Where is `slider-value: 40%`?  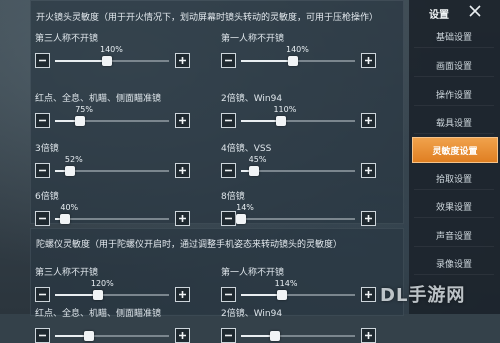 slider-value: 40% is located at coordinates (69, 207).